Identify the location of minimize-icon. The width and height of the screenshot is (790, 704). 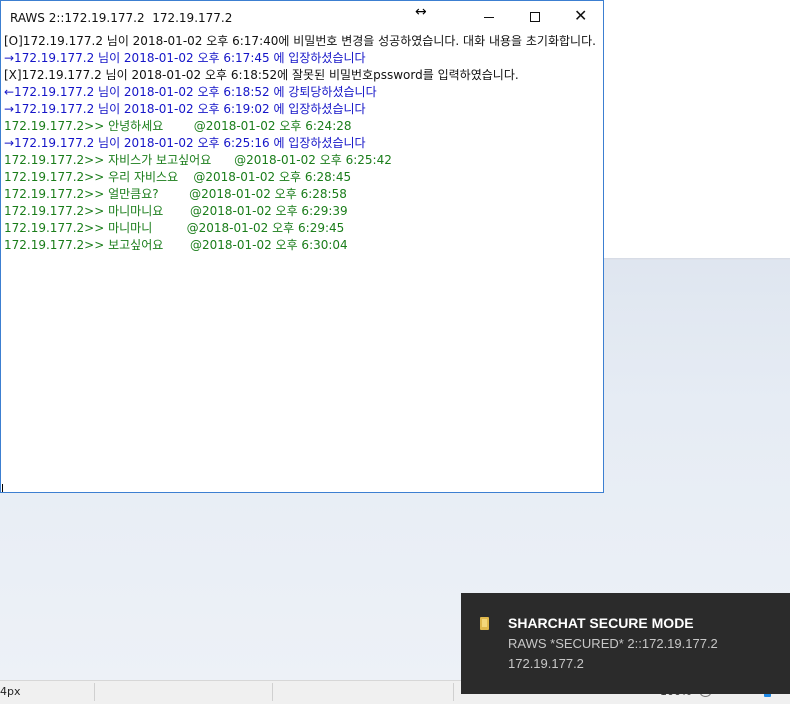
(489, 17).